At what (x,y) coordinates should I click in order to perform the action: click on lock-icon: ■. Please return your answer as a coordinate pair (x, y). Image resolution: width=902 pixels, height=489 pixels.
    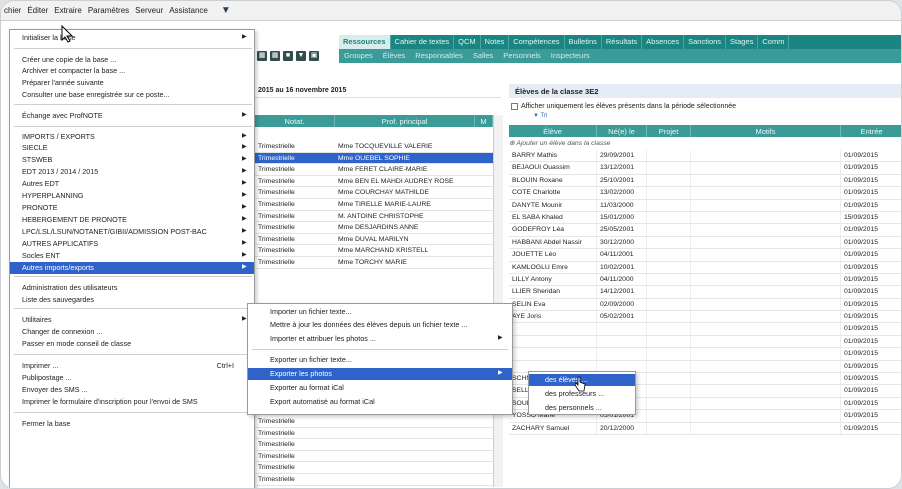
    Looking at the image, I should click on (288, 56).